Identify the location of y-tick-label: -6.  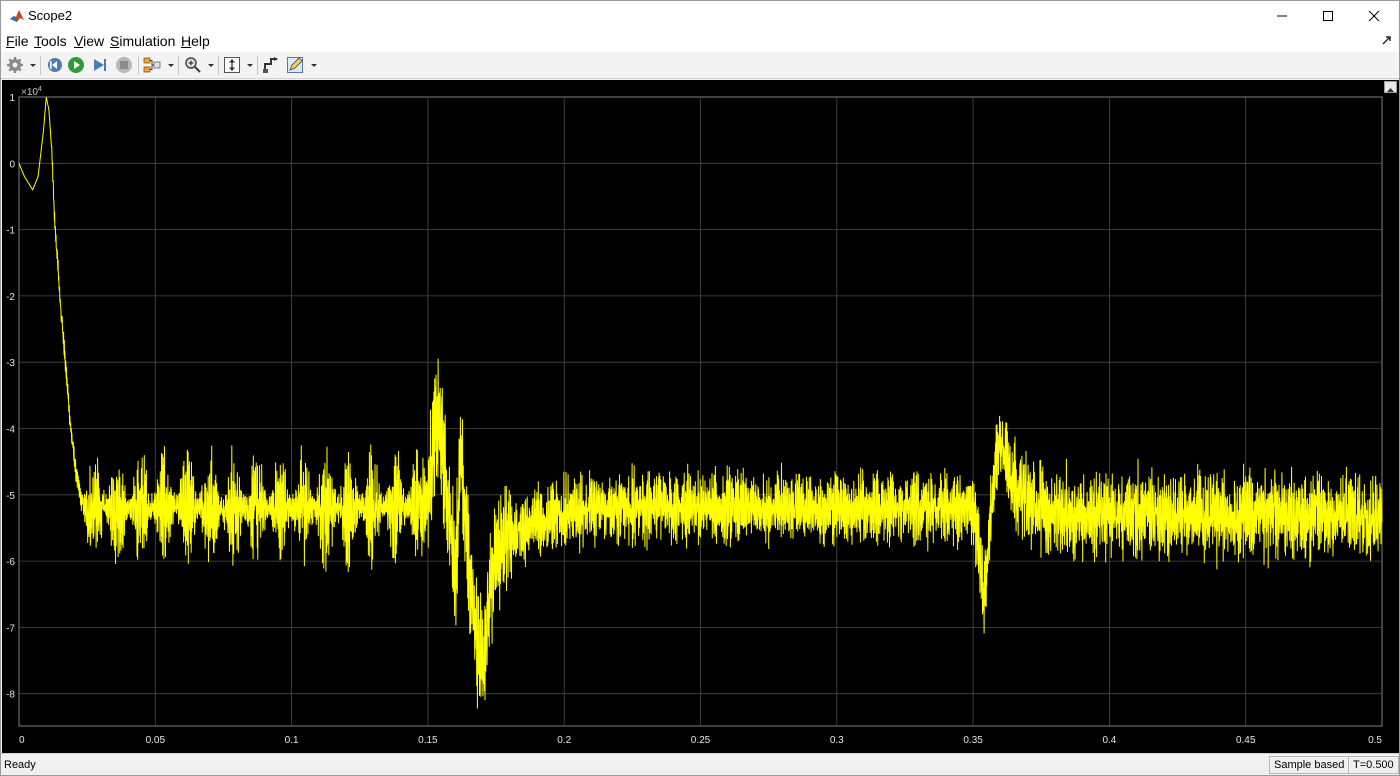
(10, 562).